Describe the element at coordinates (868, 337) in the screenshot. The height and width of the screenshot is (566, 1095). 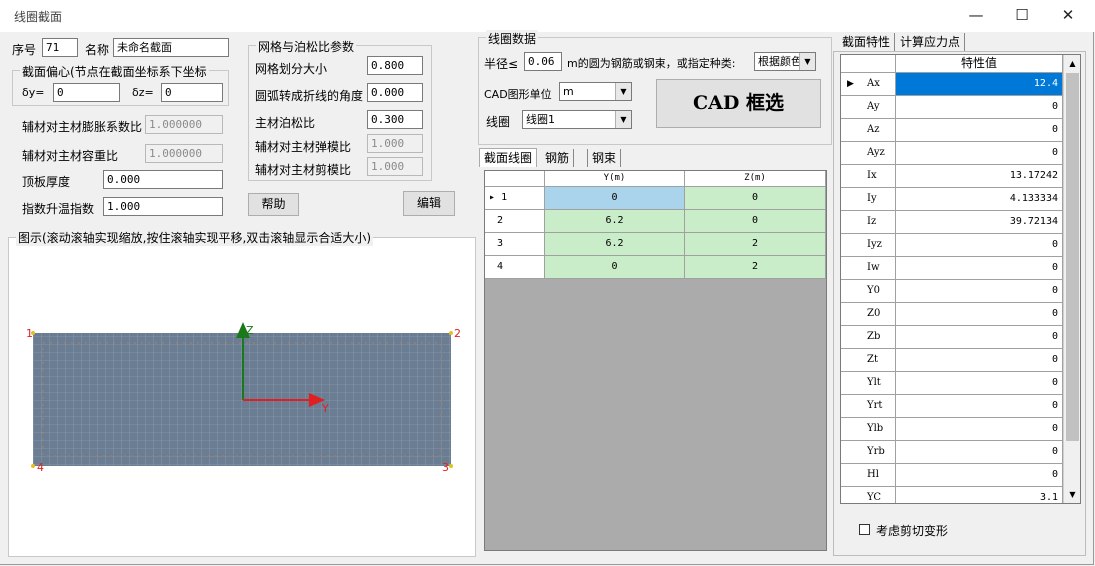
I see `prop-name-11: Zb` at that location.